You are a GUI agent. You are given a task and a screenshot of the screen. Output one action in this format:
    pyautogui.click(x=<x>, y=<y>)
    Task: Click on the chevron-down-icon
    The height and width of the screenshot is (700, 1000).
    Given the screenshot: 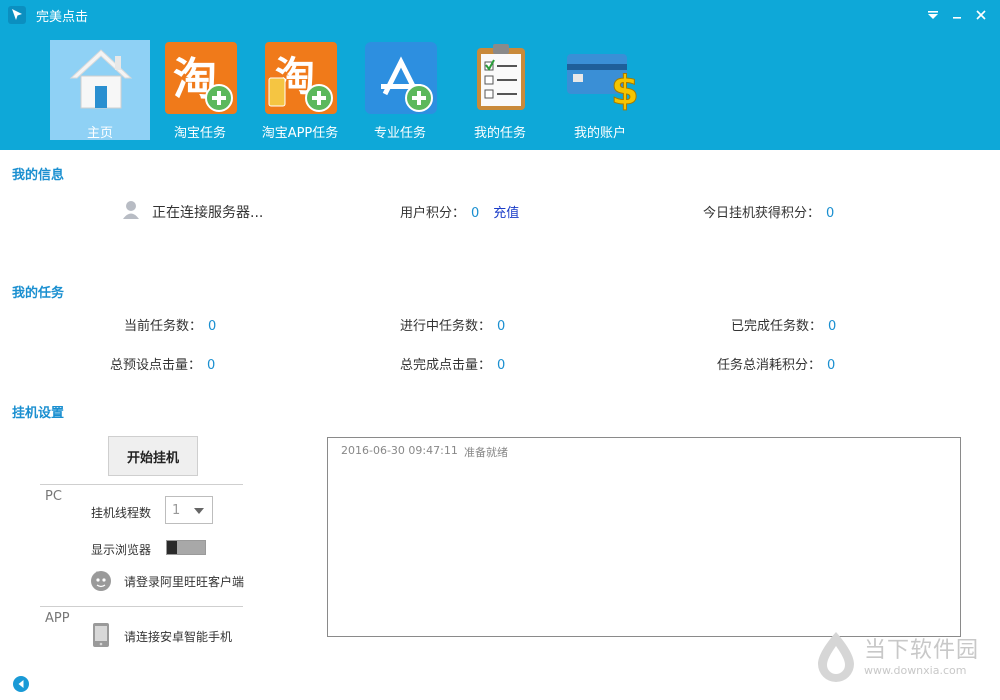 What is the action you would take?
    pyautogui.click(x=199, y=511)
    